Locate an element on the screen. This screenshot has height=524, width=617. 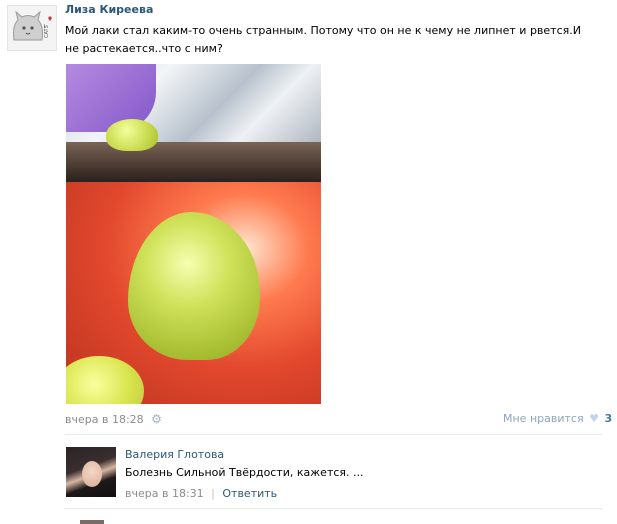
comment-meta: вчера в 18:31 | Ответить is located at coordinates (201, 493).